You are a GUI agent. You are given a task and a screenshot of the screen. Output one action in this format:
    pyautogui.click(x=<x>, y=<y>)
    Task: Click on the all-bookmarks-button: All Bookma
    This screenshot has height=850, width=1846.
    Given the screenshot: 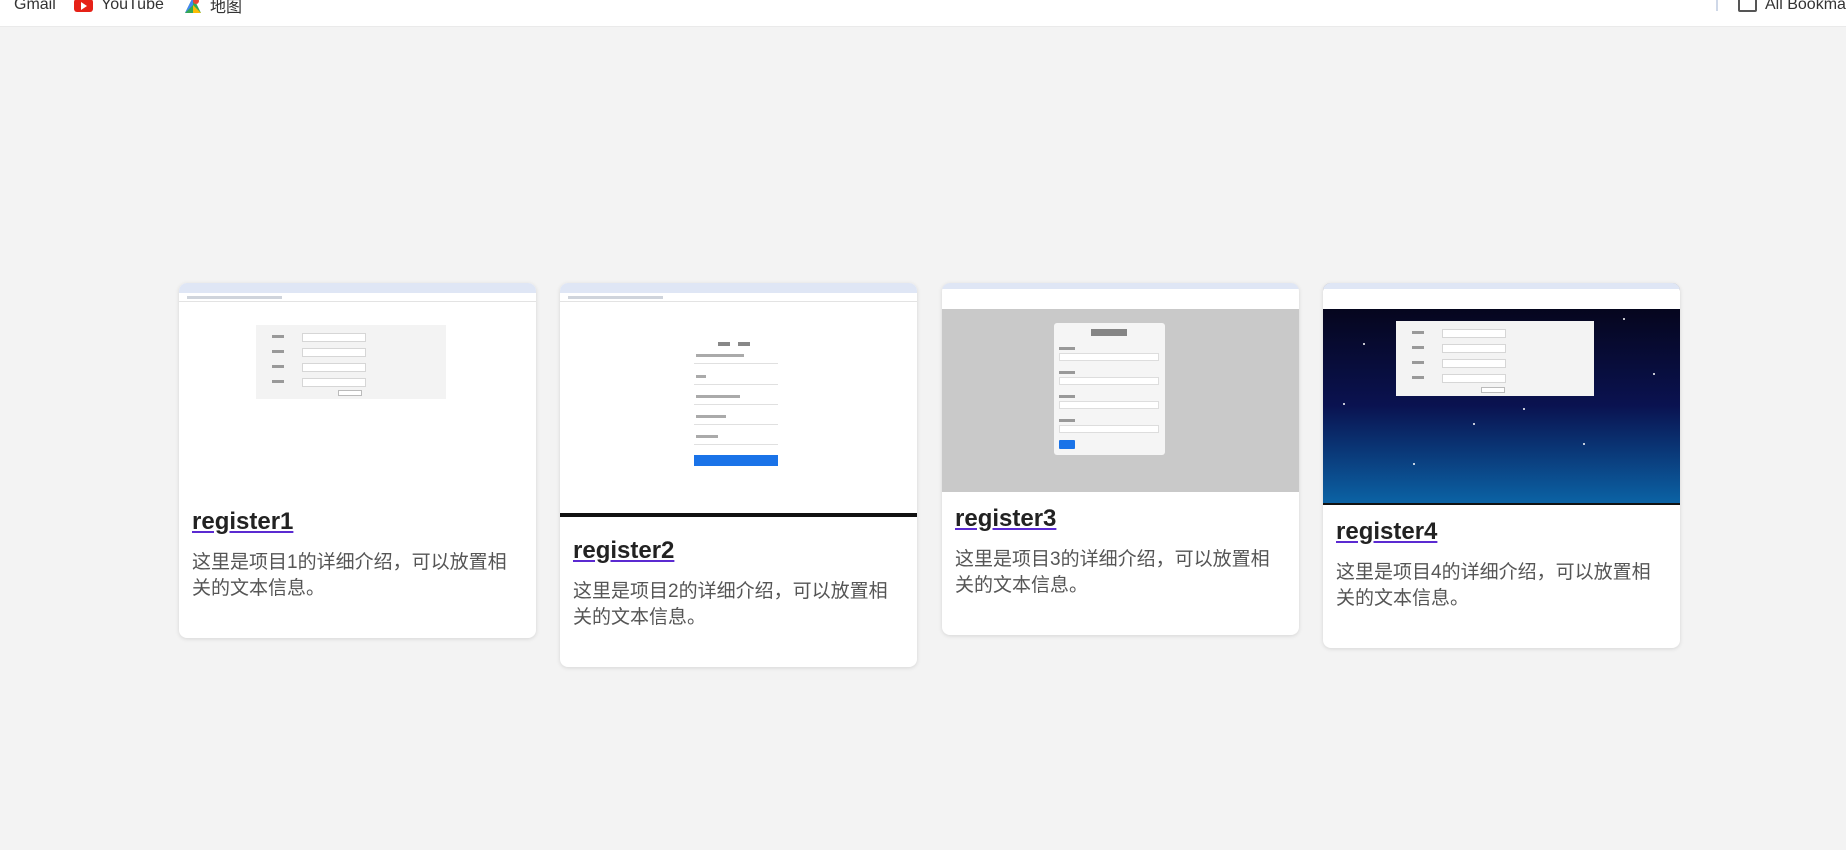 What is the action you would take?
    pyautogui.click(x=1792, y=8)
    